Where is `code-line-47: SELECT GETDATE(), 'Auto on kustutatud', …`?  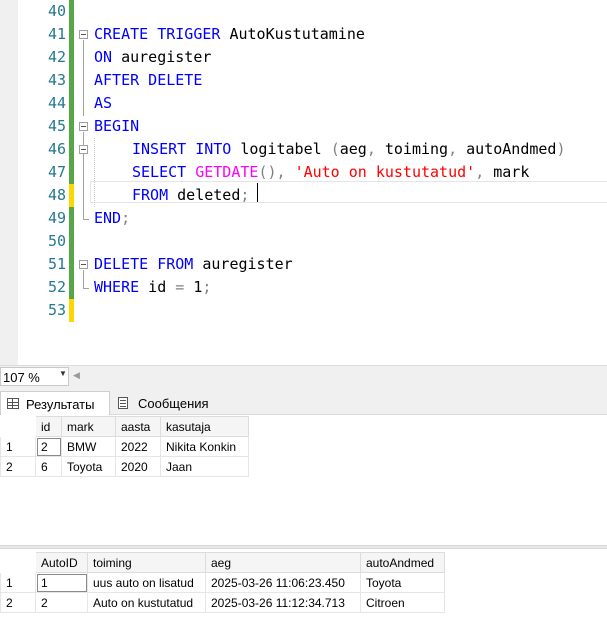 code-line-47: SELECT GETDATE(), 'Auto on kustutatud', … is located at coordinates (330, 172).